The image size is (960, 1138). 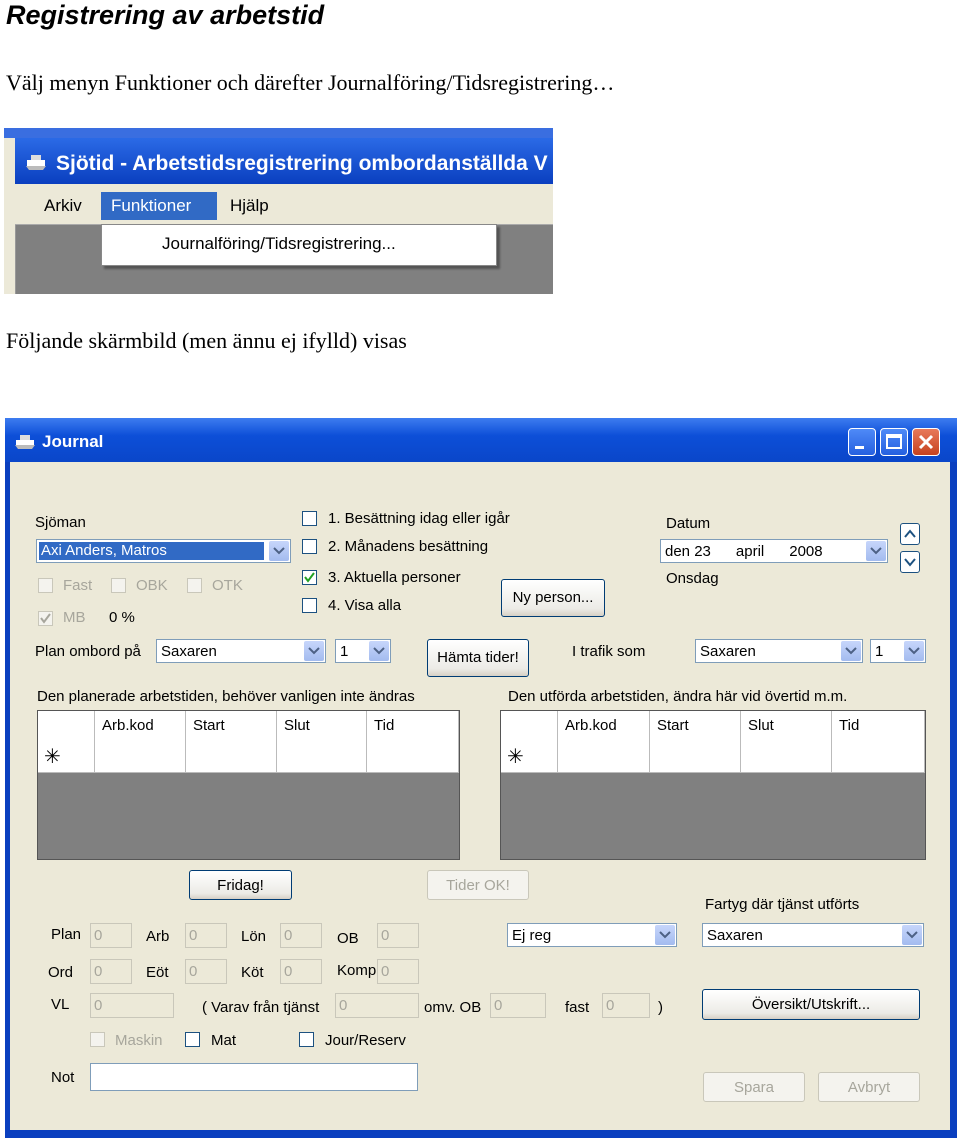 I want to click on planned-grid: Arb.kod Start Slut Tid ✳, so click(x=248, y=785).